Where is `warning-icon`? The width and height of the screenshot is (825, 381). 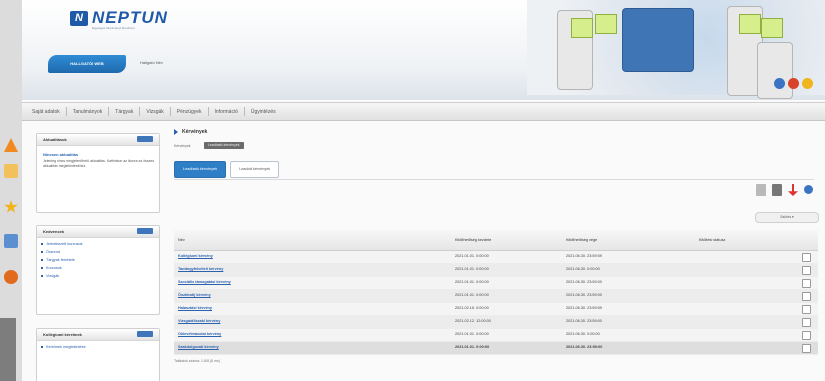
warning-icon is located at coordinates (11, 145).